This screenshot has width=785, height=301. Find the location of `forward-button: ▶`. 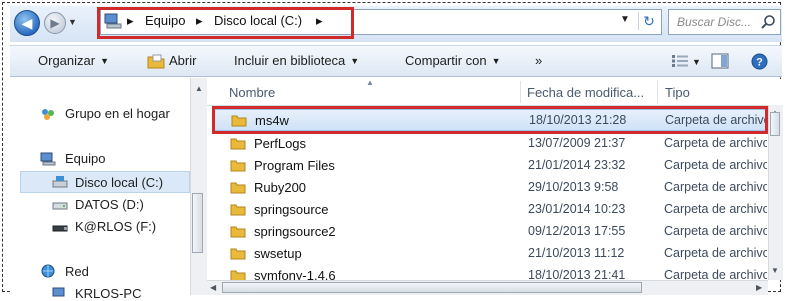

forward-button: ▶ is located at coordinates (55, 23).